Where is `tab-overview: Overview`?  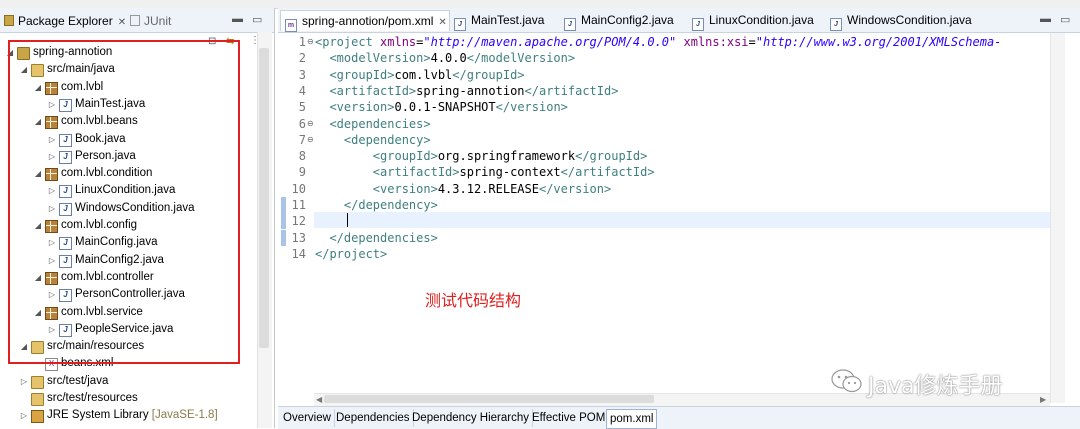 tab-overview: Overview is located at coordinates (307, 418).